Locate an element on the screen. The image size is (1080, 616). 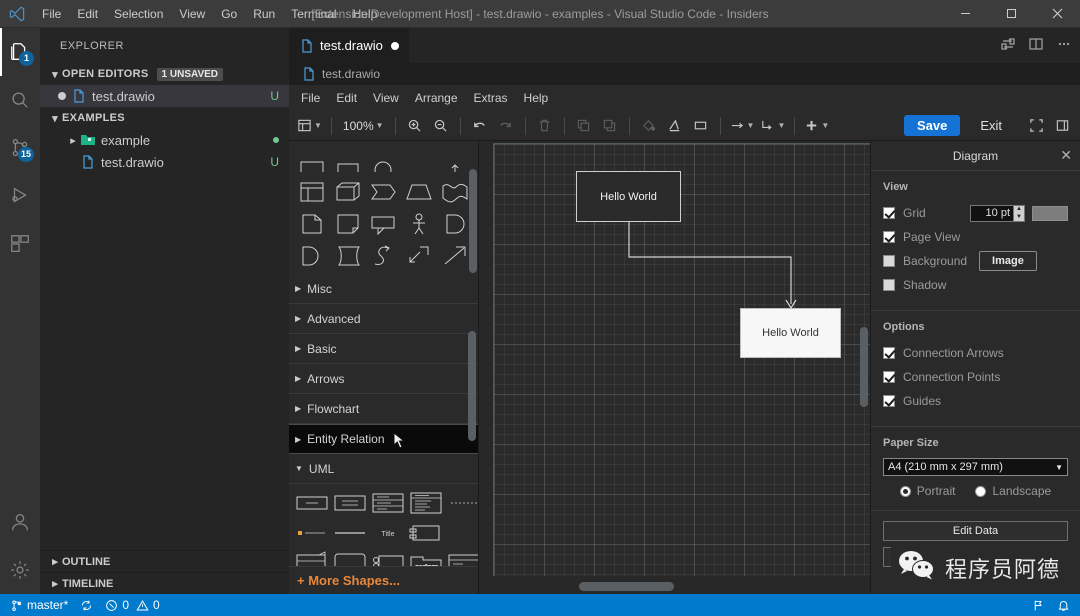
grid-size-input: 10 pt is located at coordinates (992, 213).